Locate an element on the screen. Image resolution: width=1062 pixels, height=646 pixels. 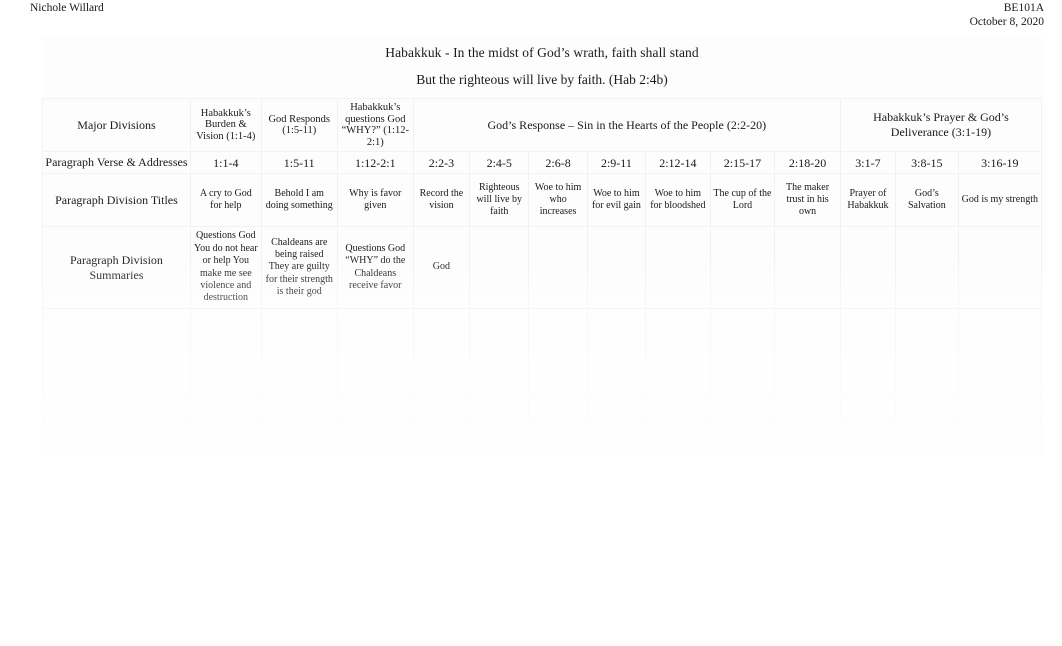
division-title-cell-4: Record the vision is located at coordinates (441, 200).